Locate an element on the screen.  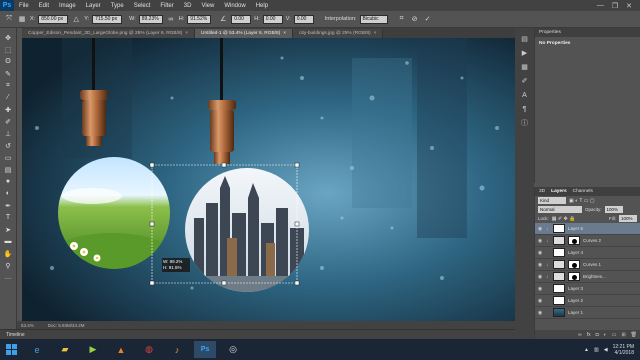
paragraph-panel-icon: ¶ is located at coordinates (524, 109).